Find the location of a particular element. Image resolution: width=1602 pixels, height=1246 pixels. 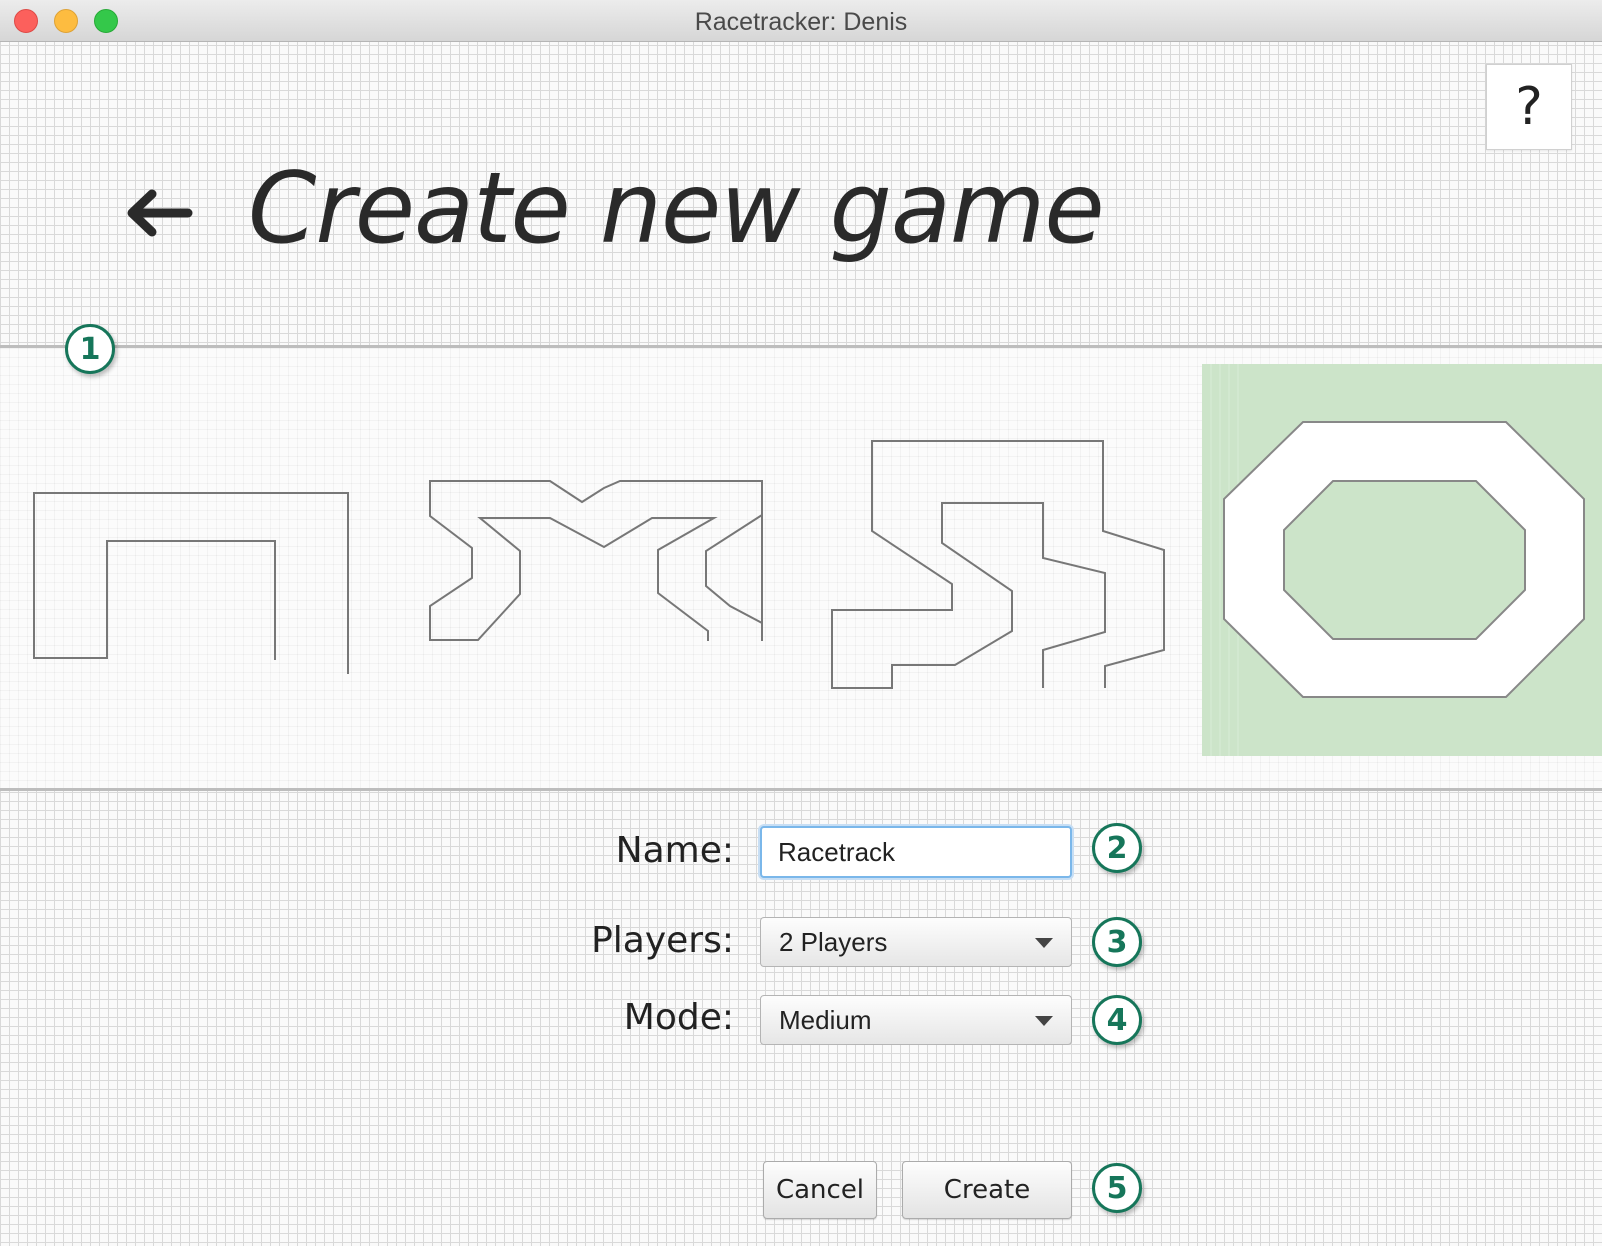

mode-label: Mode: is located at coordinates (678, 1017).